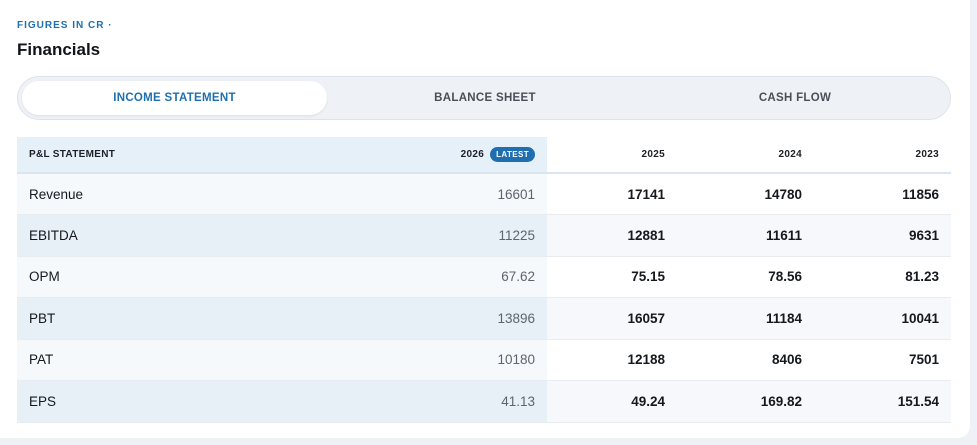 The image size is (977, 445). What do you see at coordinates (745, 277) in the screenshot?
I see `row-value: 78.56` at bounding box center [745, 277].